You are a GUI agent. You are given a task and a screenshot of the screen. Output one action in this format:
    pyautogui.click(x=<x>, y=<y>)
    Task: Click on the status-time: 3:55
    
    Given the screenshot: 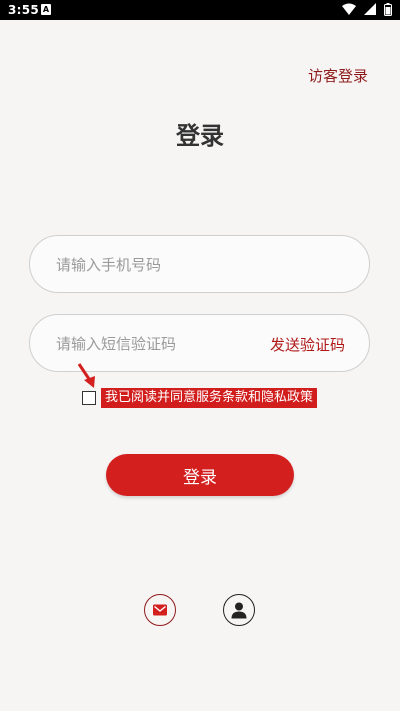 What is the action you would take?
    pyautogui.click(x=24, y=10)
    